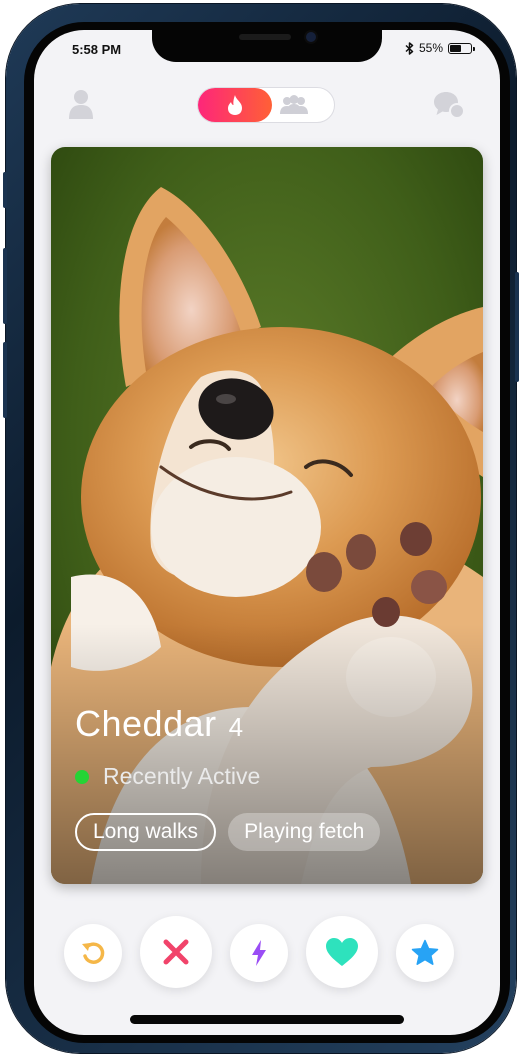 The height and width of the screenshot is (1057, 524). I want to click on interest-chips: Long walks Playing fetch, so click(228, 832).